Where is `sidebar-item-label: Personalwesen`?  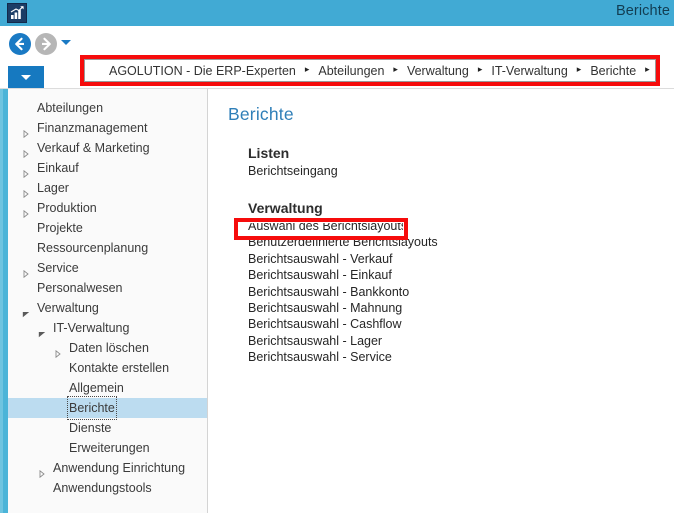
sidebar-item-label: Personalwesen is located at coordinates (80, 288).